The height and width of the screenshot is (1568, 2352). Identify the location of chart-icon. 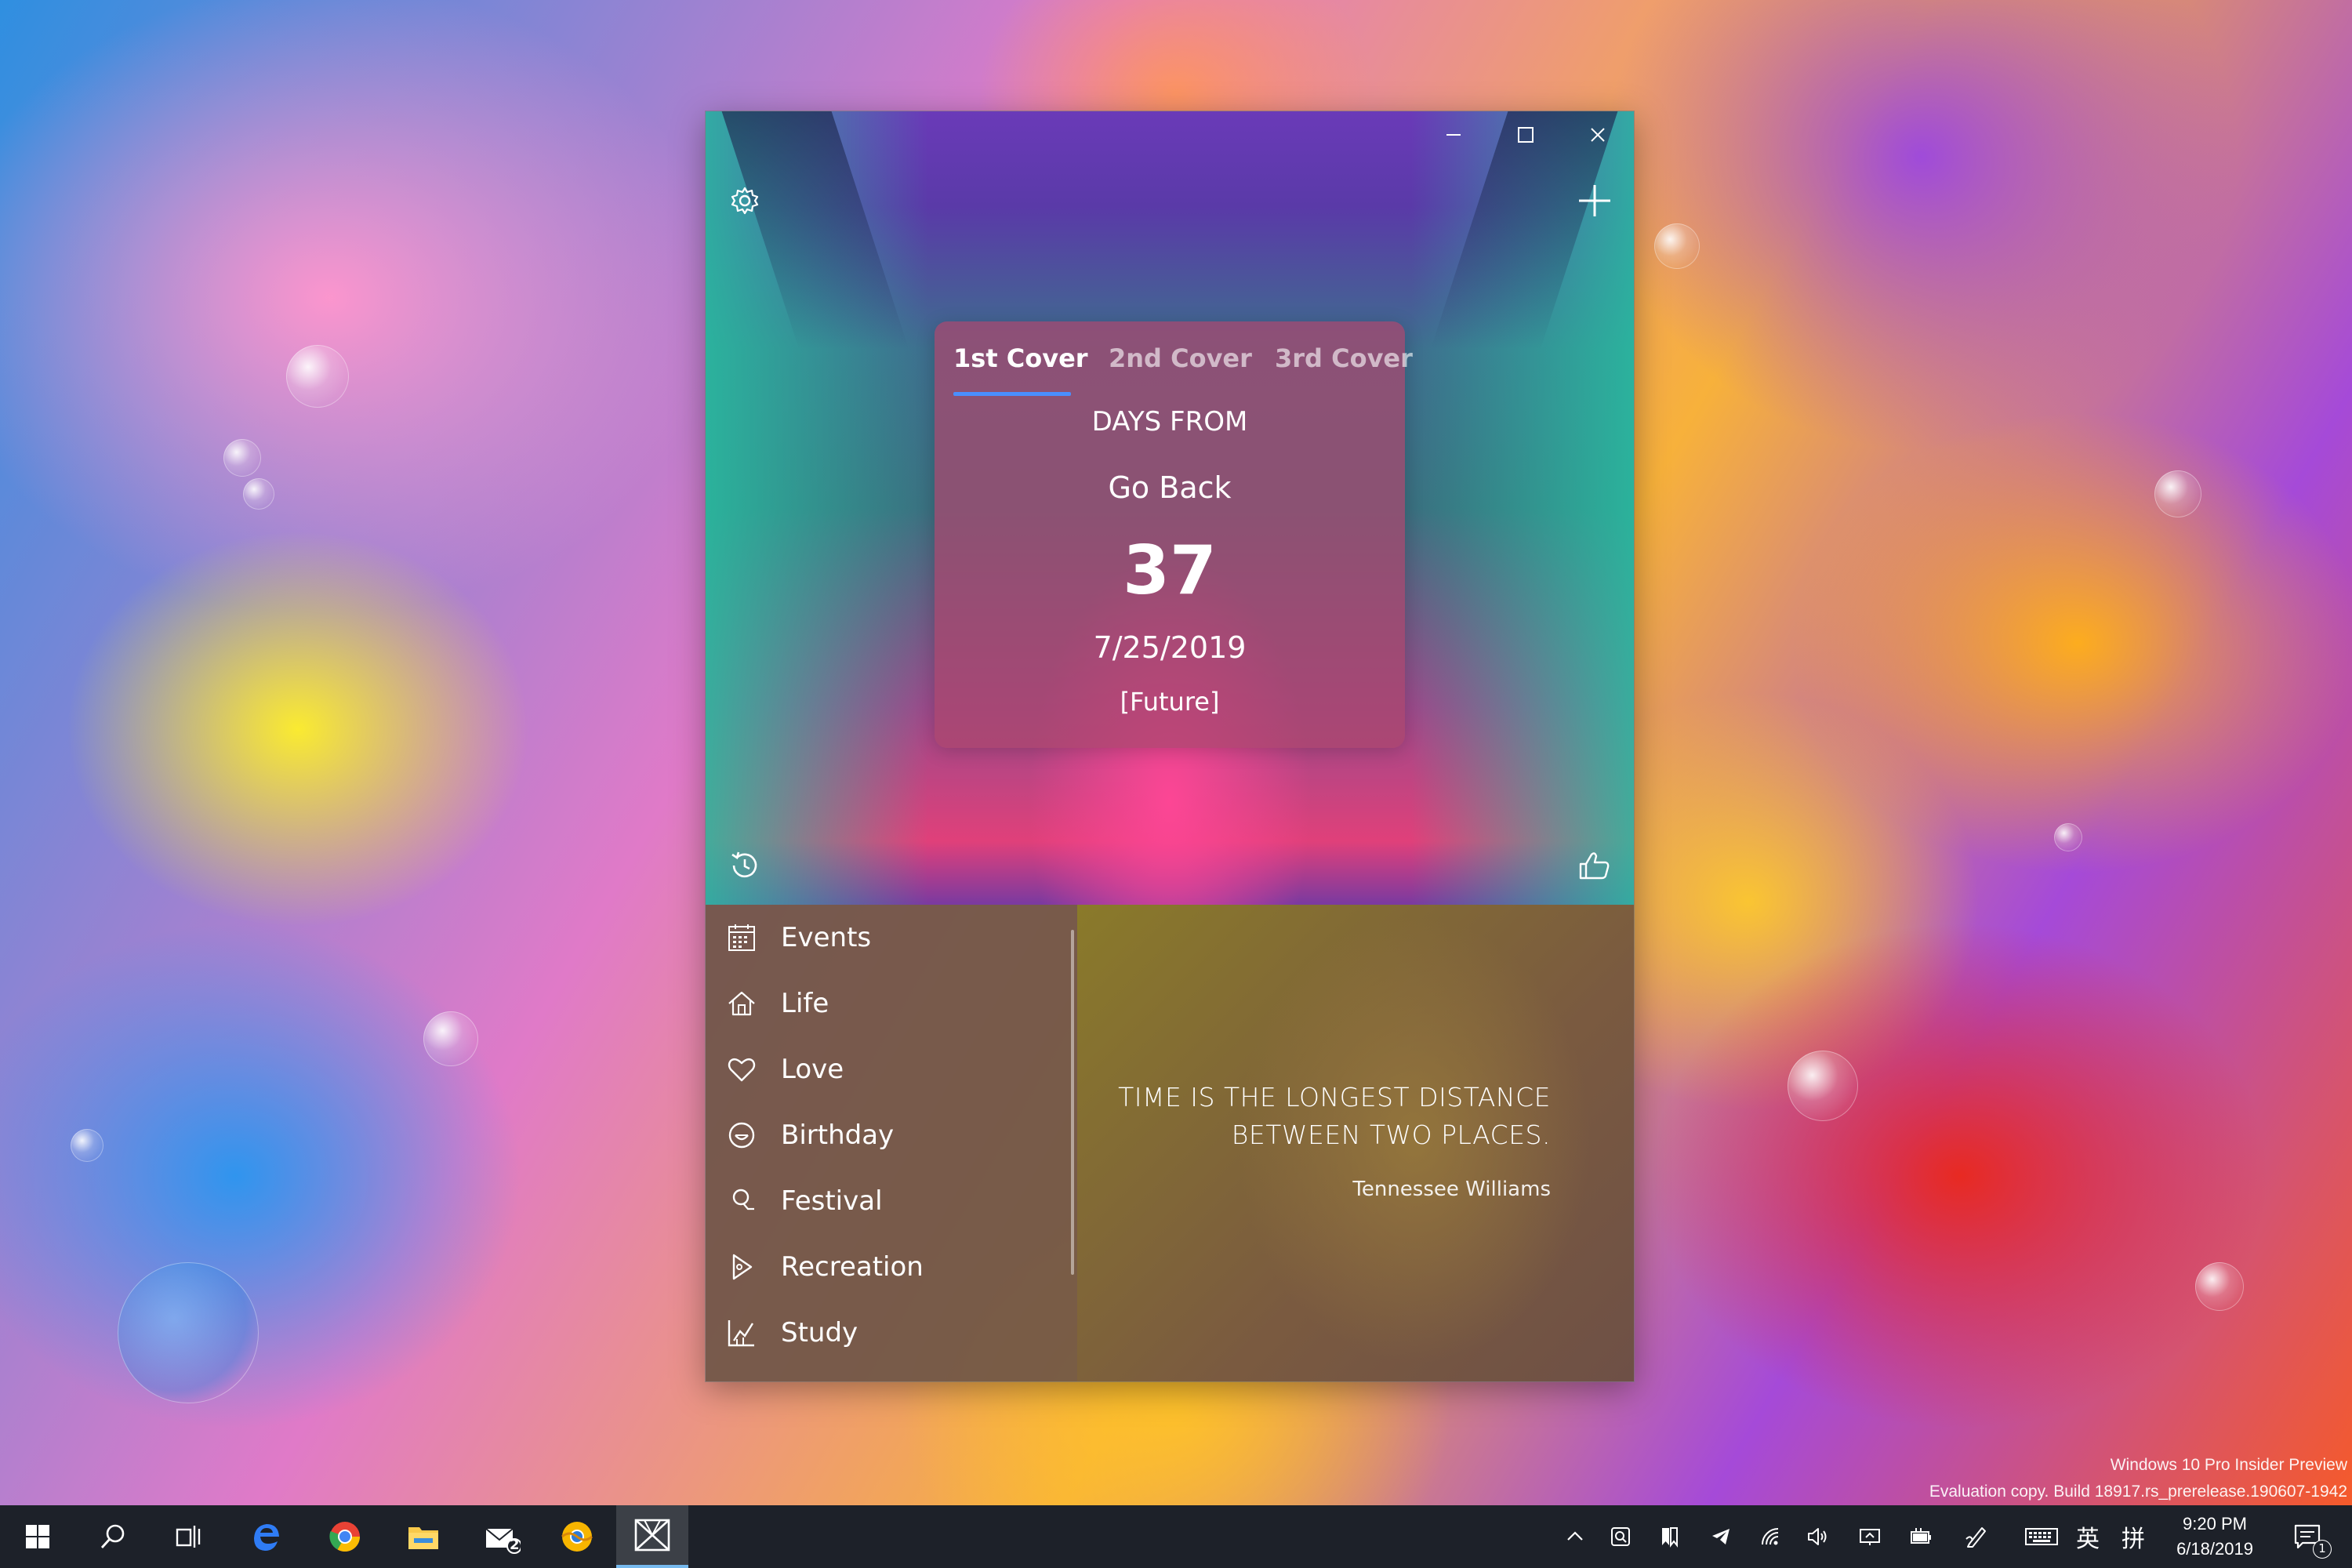
(741, 1332).